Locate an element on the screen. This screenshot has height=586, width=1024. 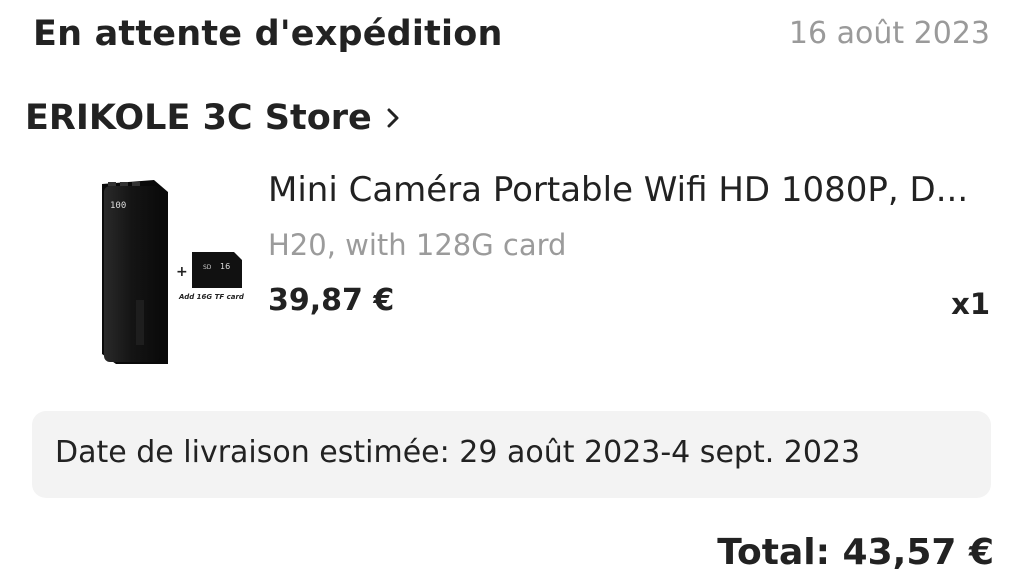
store-link: ERIKOLE 3C Store is located at coordinates (212, 118).